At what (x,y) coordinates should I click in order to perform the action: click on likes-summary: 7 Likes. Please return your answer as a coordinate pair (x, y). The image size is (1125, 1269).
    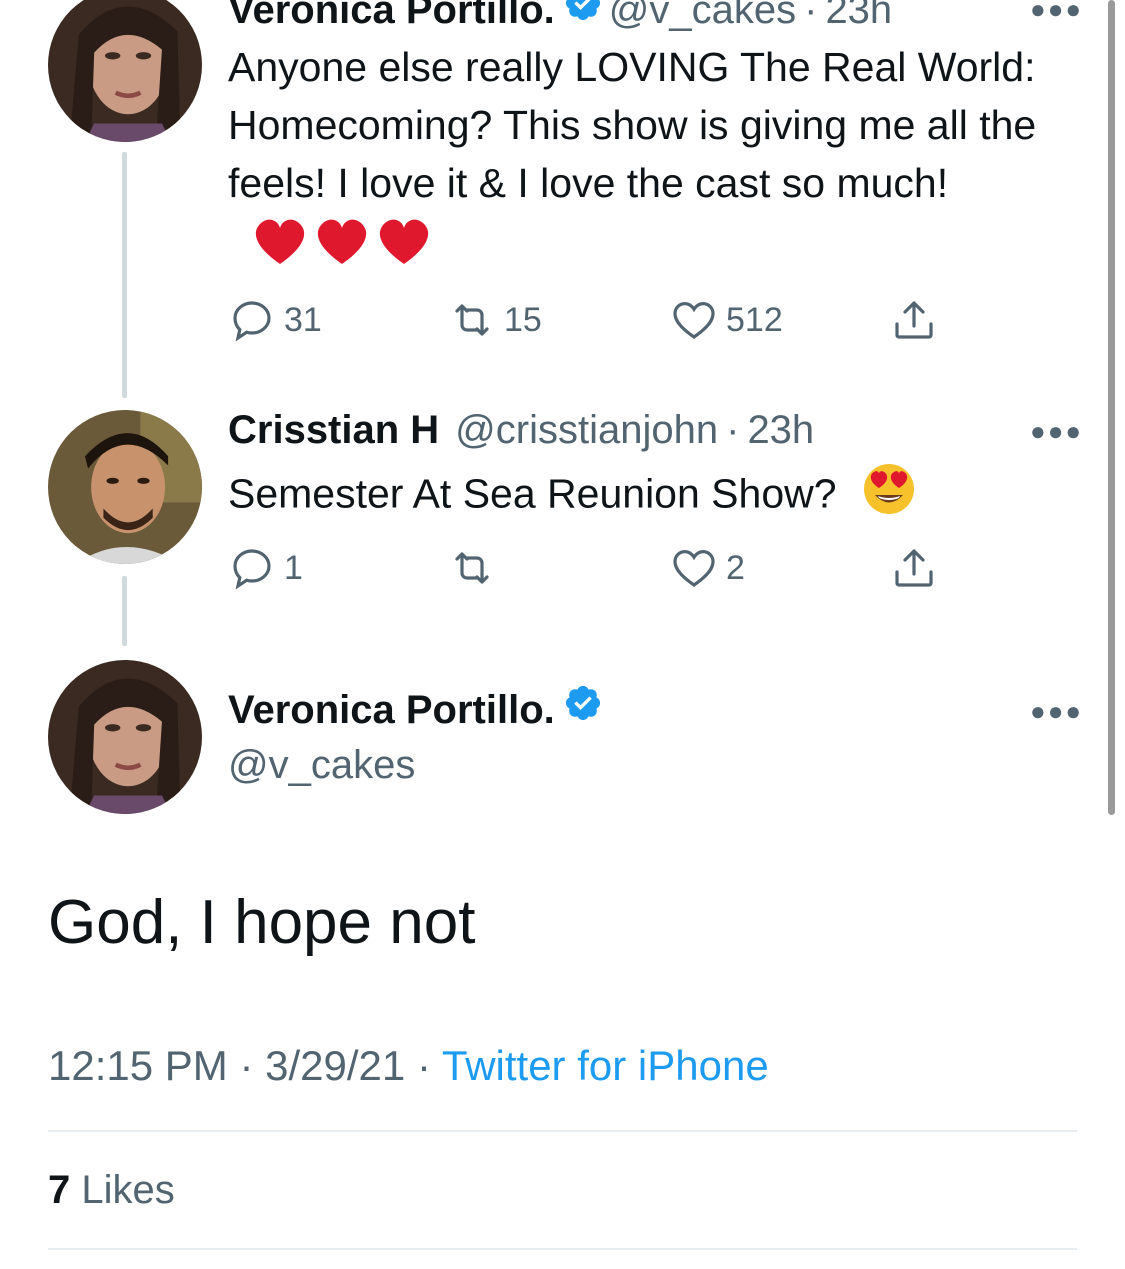
    Looking at the image, I should click on (111, 1190).